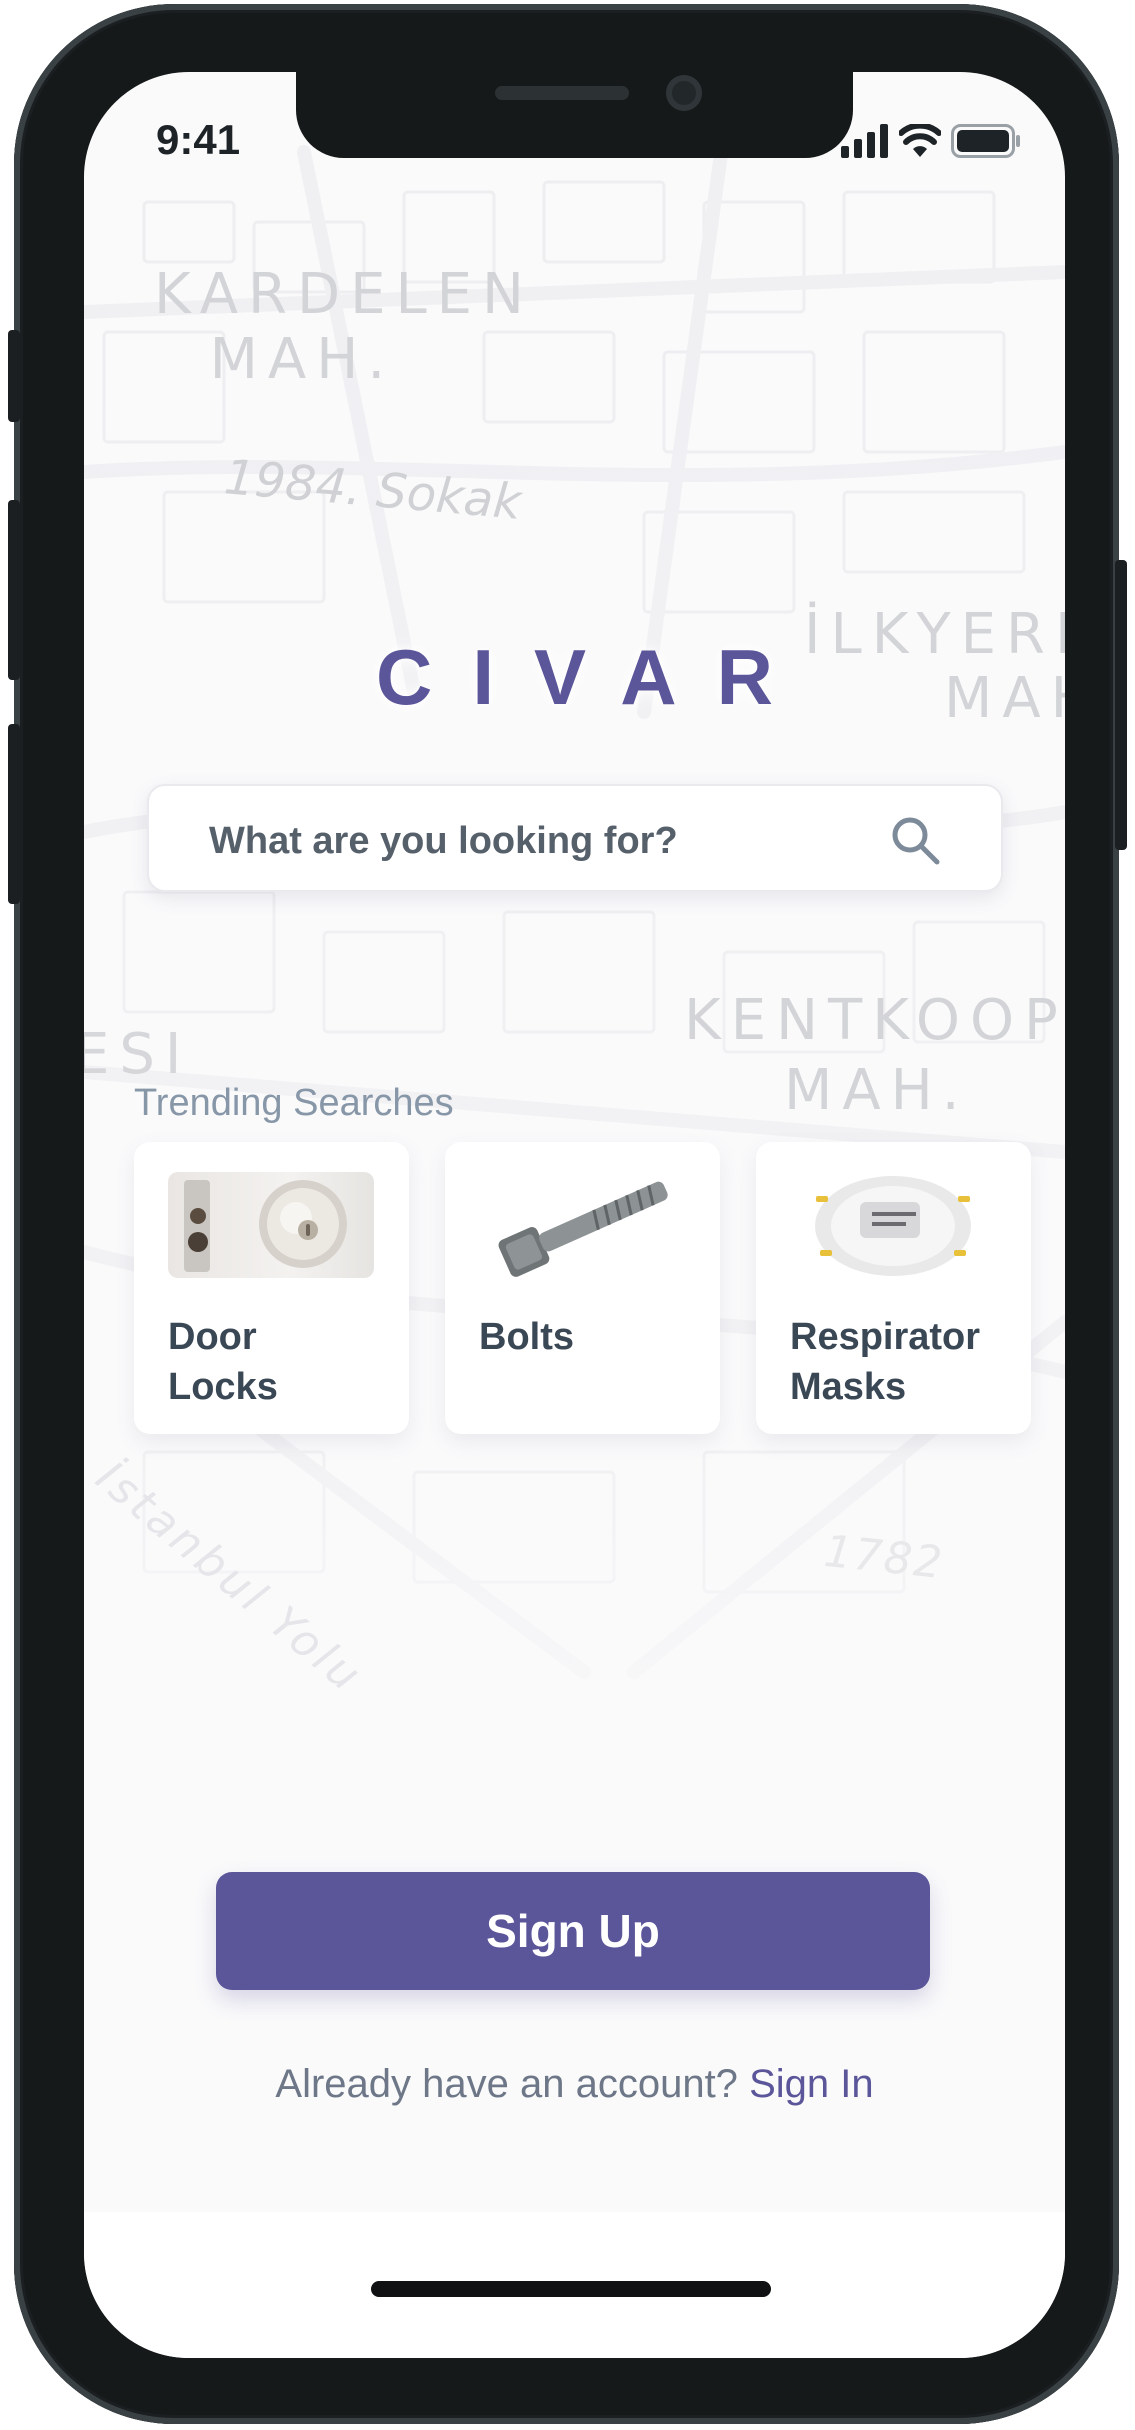  What do you see at coordinates (198, 139) in the screenshot?
I see `status-time: 9:41` at bounding box center [198, 139].